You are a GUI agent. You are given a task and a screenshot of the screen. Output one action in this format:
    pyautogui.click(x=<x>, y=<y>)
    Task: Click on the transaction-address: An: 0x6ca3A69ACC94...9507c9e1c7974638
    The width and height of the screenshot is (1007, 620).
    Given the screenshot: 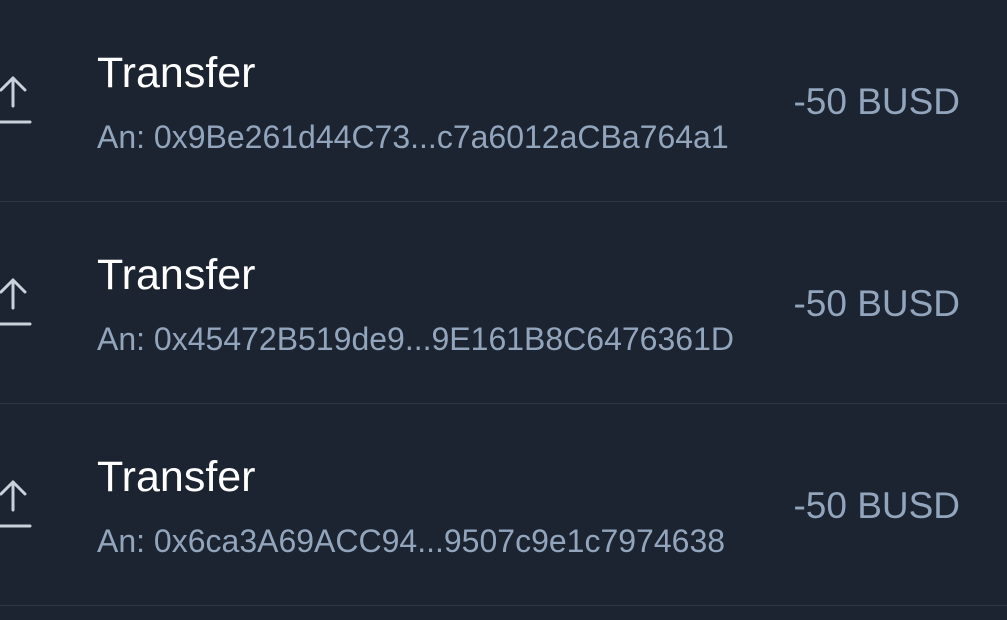 What is the action you would take?
    pyautogui.click(x=411, y=541)
    